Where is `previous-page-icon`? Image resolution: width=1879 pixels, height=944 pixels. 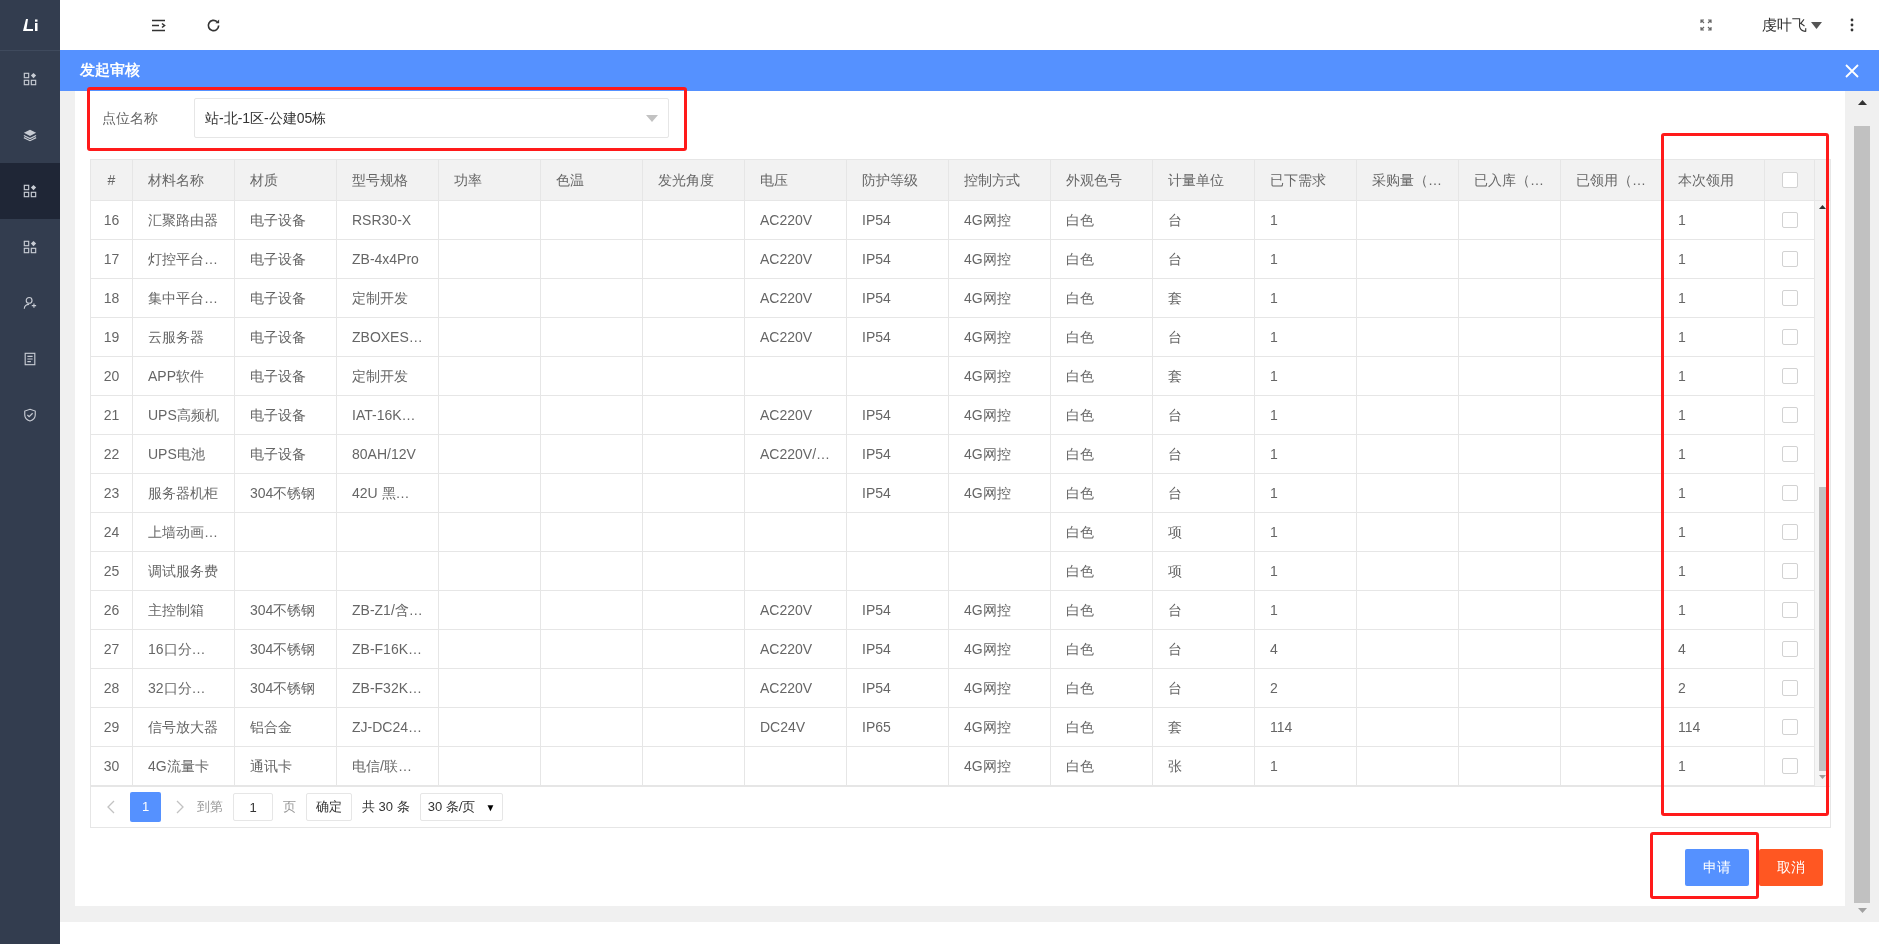 previous-page-icon is located at coordinates (111, 807).